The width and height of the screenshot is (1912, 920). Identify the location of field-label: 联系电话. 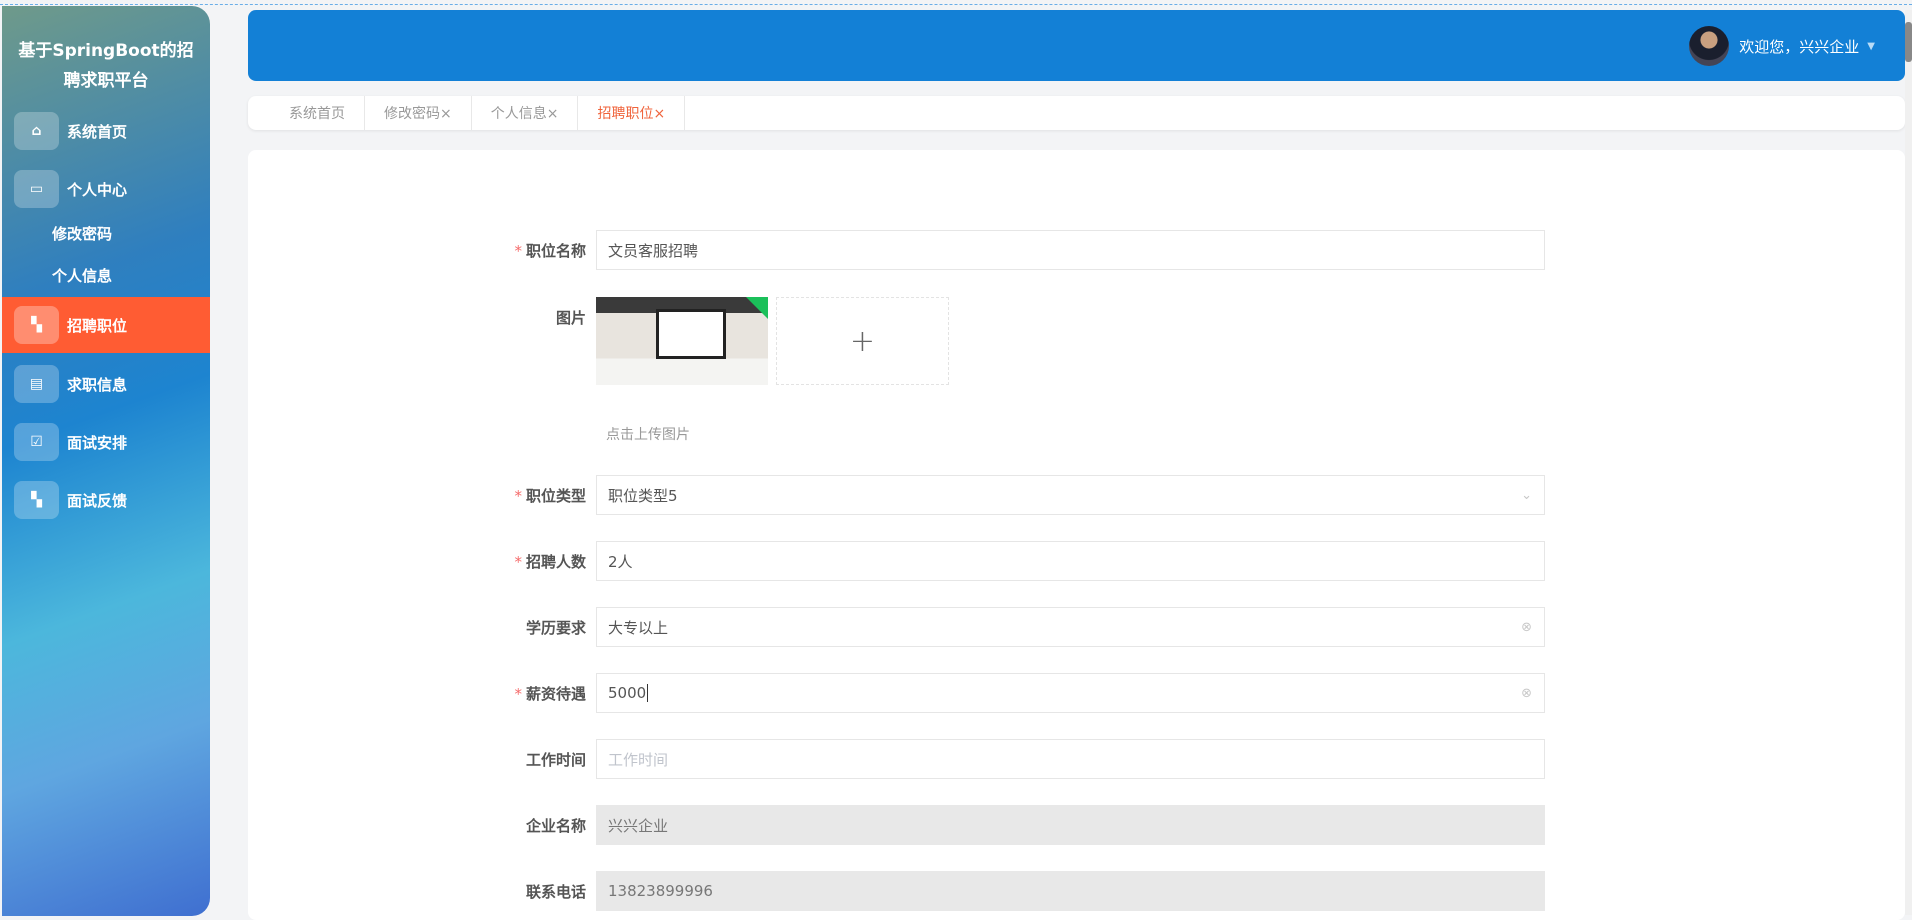
(555, 891).